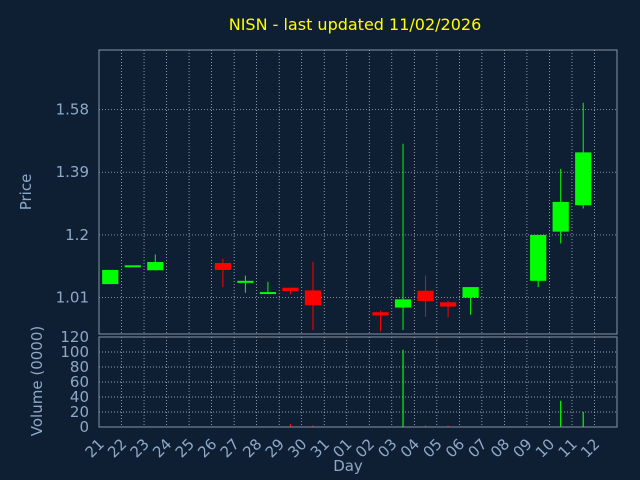 The image size is (640, 480). Describe the element at coordinates (72, 298) in the screenshot. I see `price-tick-label: 1.01` at that location.